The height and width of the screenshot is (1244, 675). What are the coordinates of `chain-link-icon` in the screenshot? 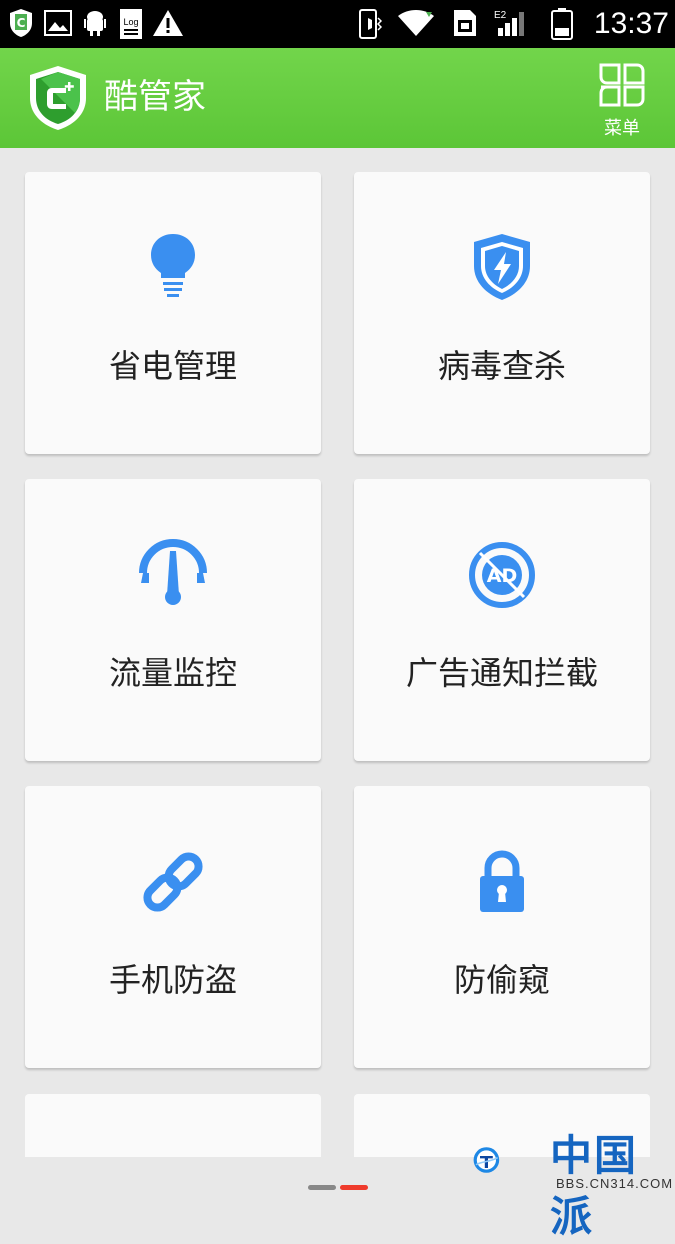 It's located at (173, 882).